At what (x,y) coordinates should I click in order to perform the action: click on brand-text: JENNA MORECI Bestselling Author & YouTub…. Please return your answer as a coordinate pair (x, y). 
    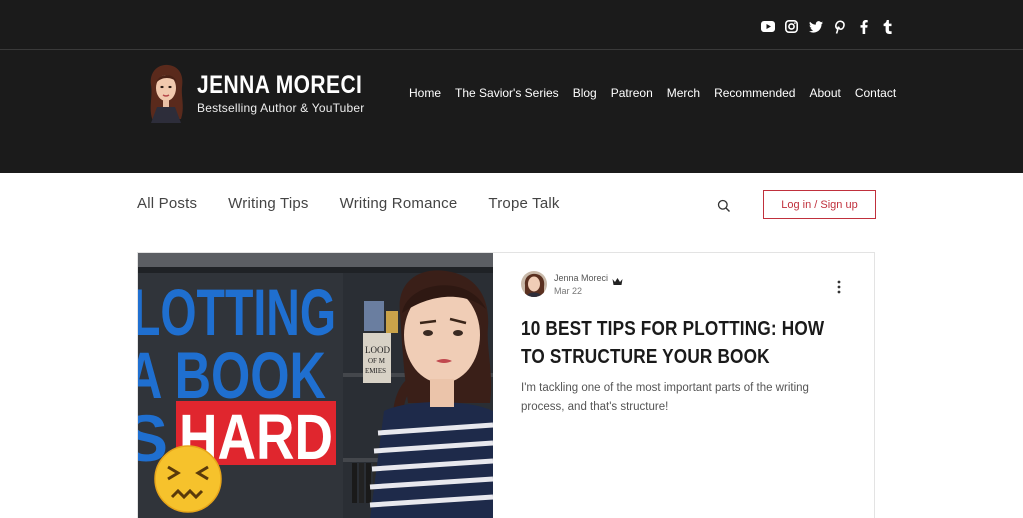
    Looking at the image, I should click on (295, 93).